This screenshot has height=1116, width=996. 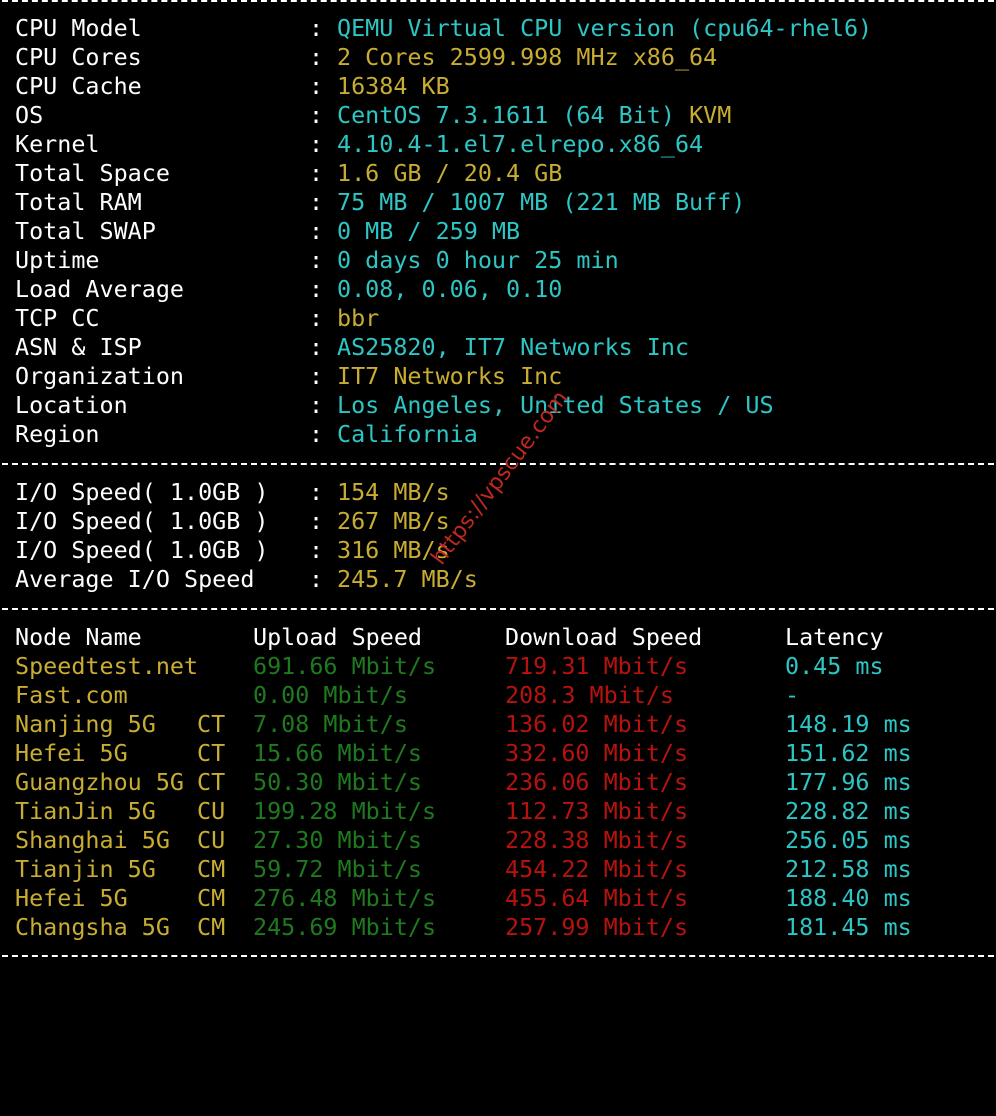 I want to click on info-label: Location, so click(x=71, y=405).